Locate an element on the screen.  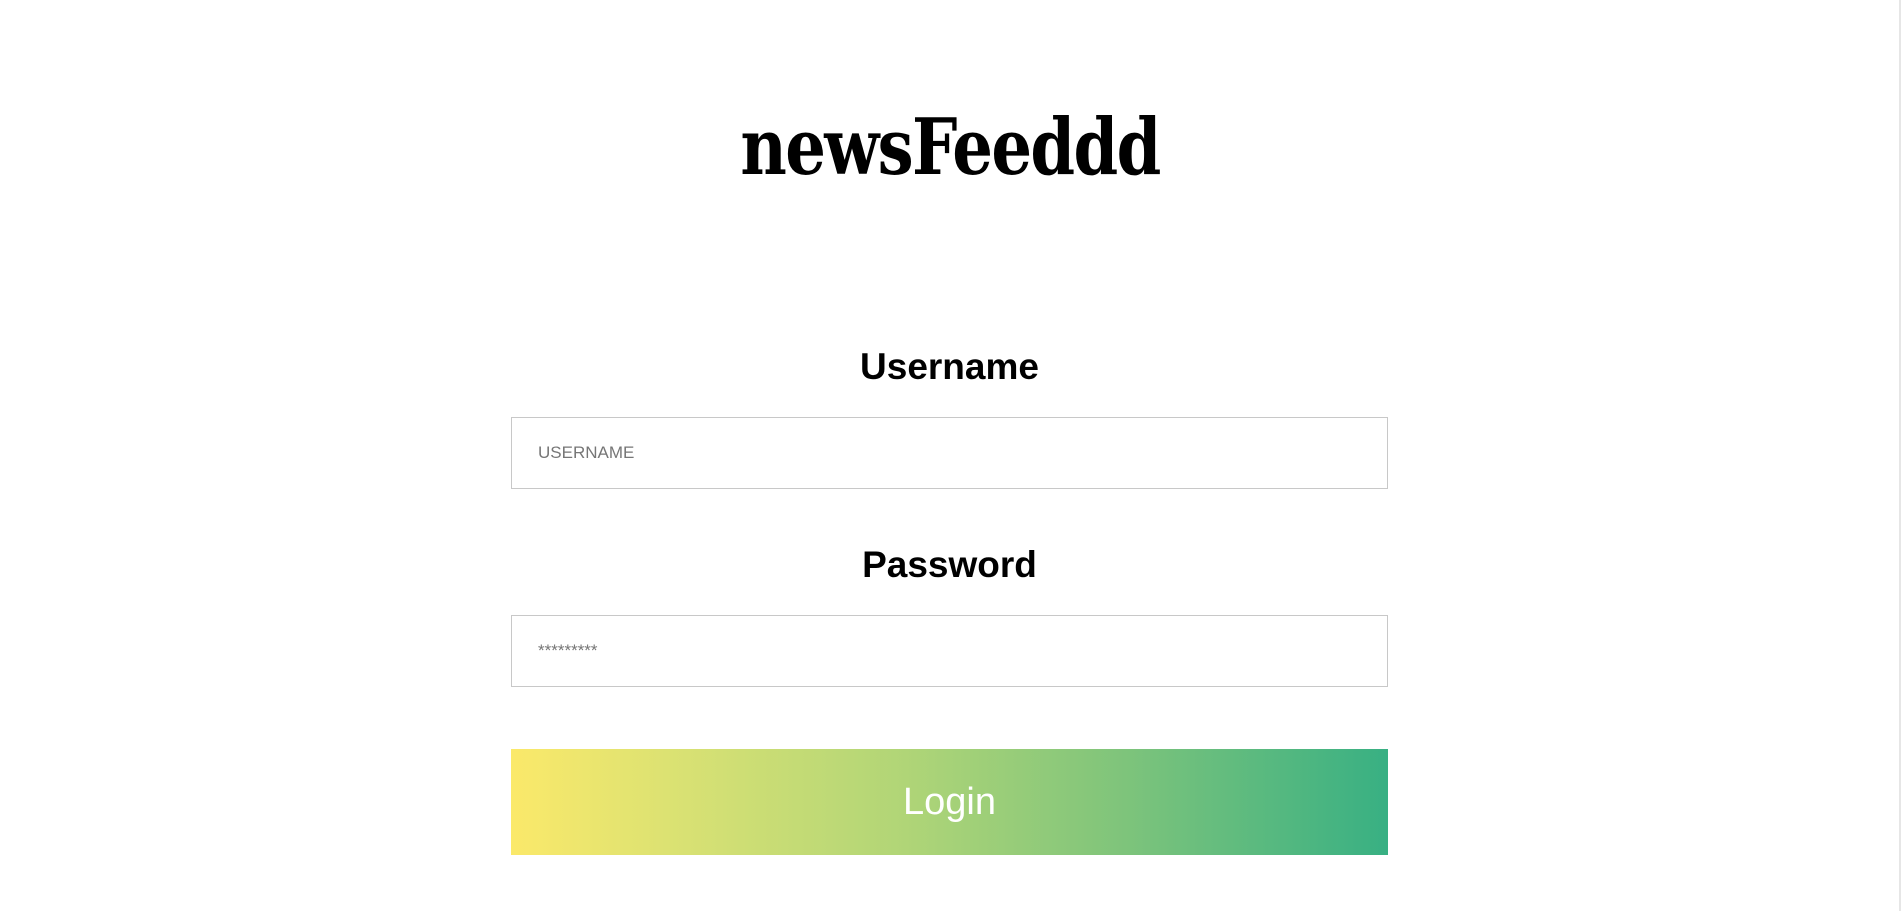
password-label: Password is located at coordinates (949, 564).